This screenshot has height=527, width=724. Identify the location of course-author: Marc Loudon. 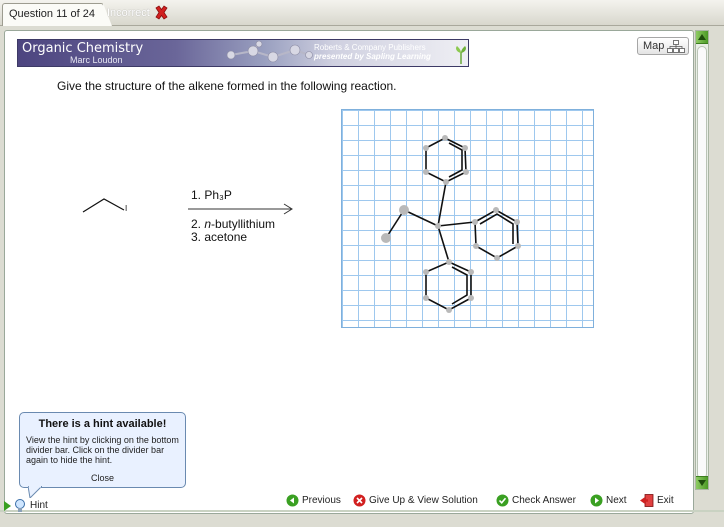
(96, 60).